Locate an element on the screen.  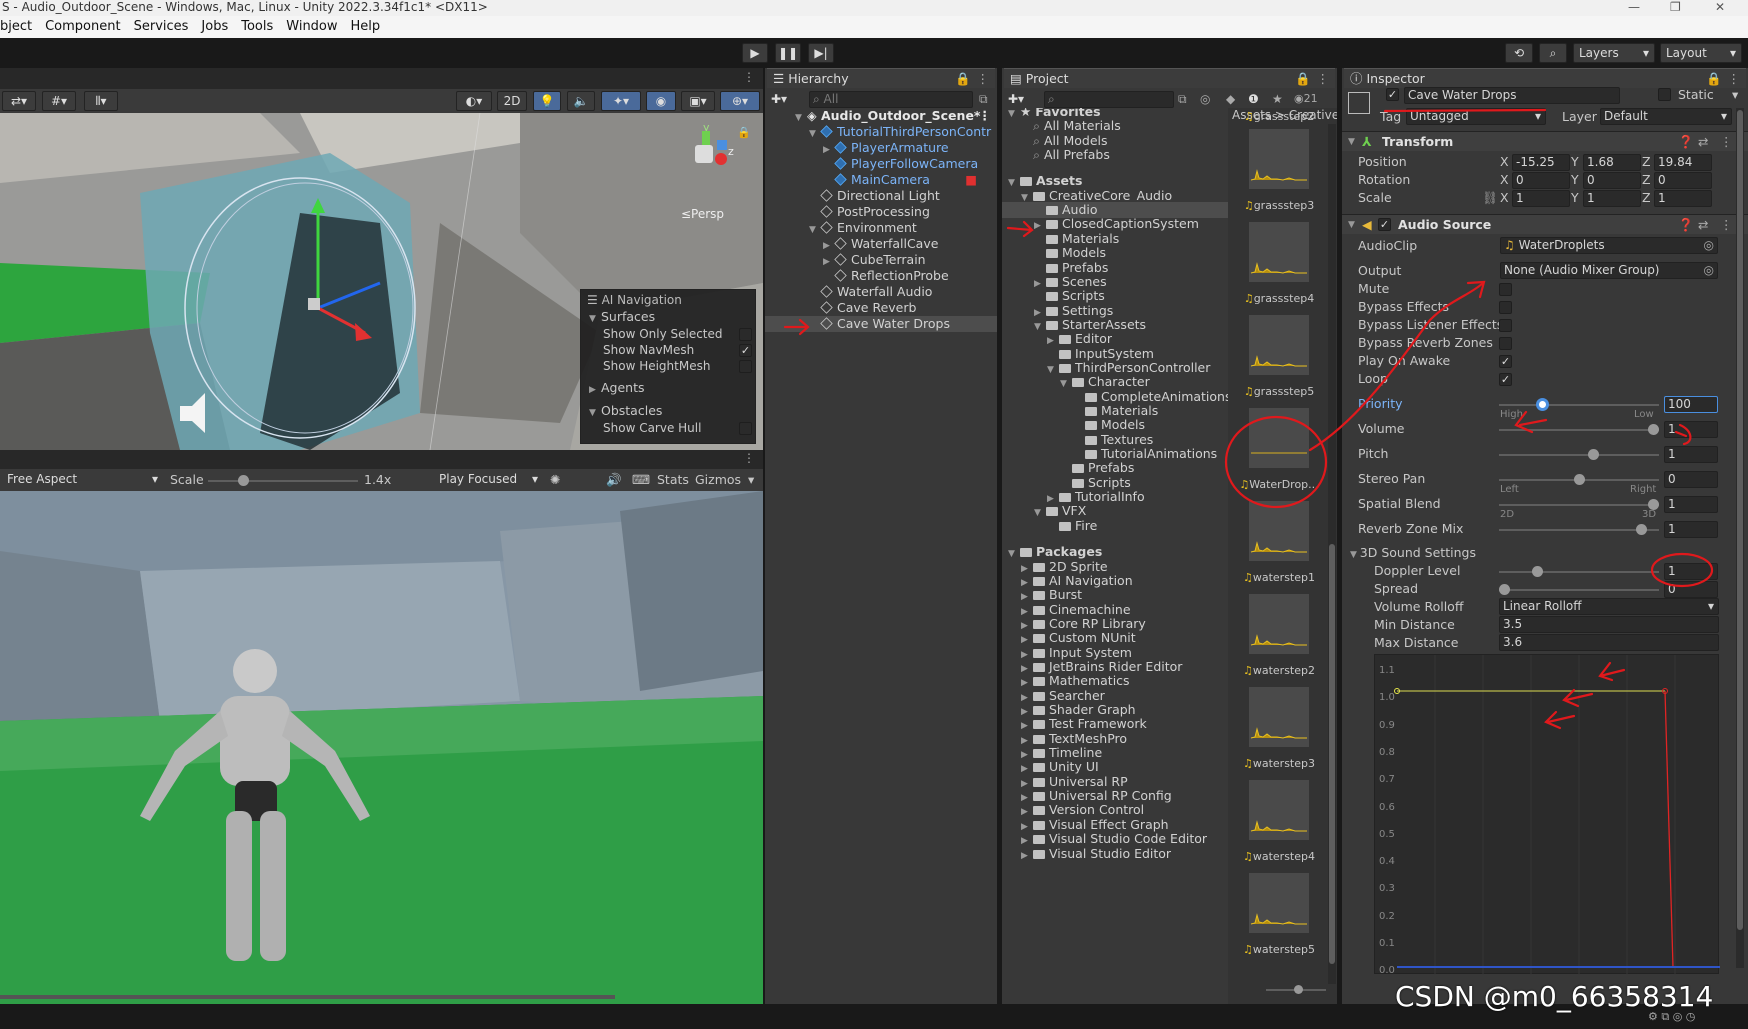
gizmos-button: Gizmos is located at coordinates (718, 480).